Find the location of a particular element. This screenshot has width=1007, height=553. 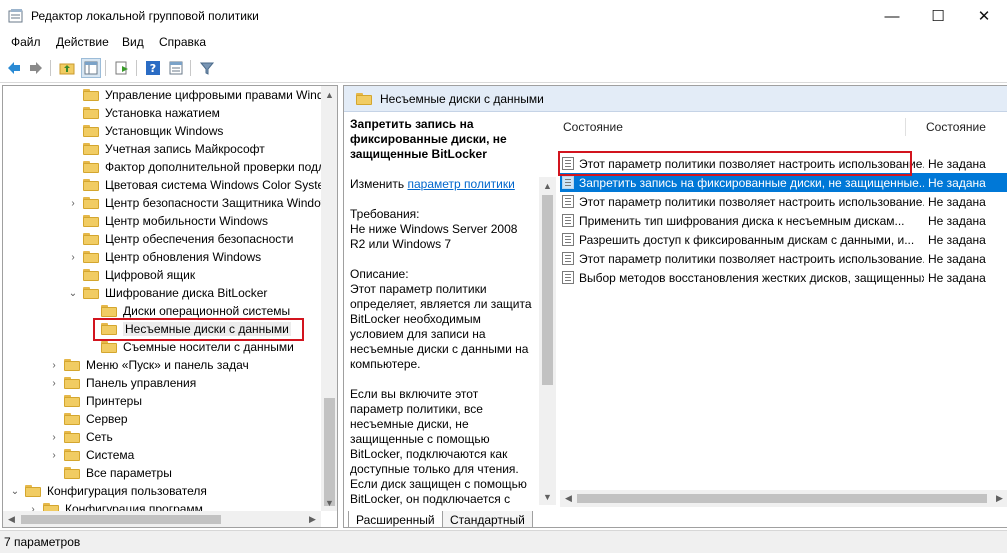

maximize-button: ☐ is located at coordinates (938, 16).